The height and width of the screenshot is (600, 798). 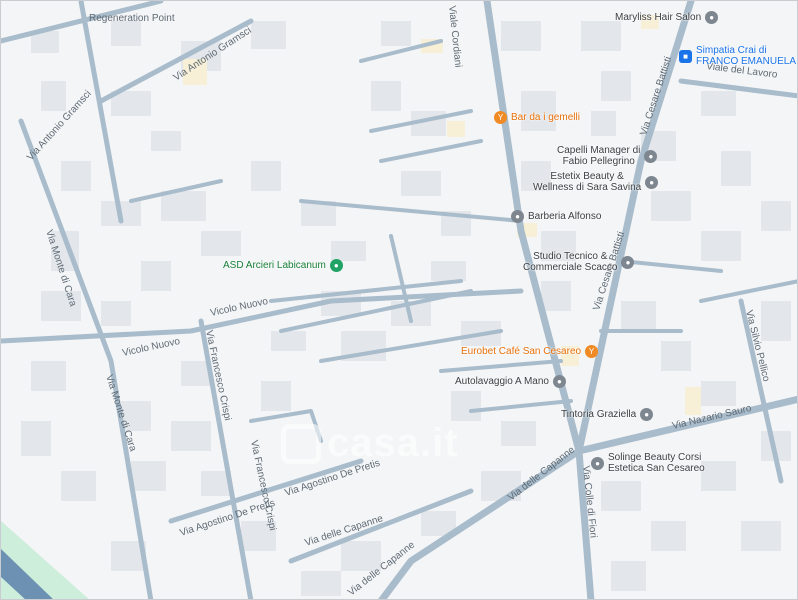 I want to click on poi-name: Eurobet Café San Cesareo, so click(x=521, y=351).